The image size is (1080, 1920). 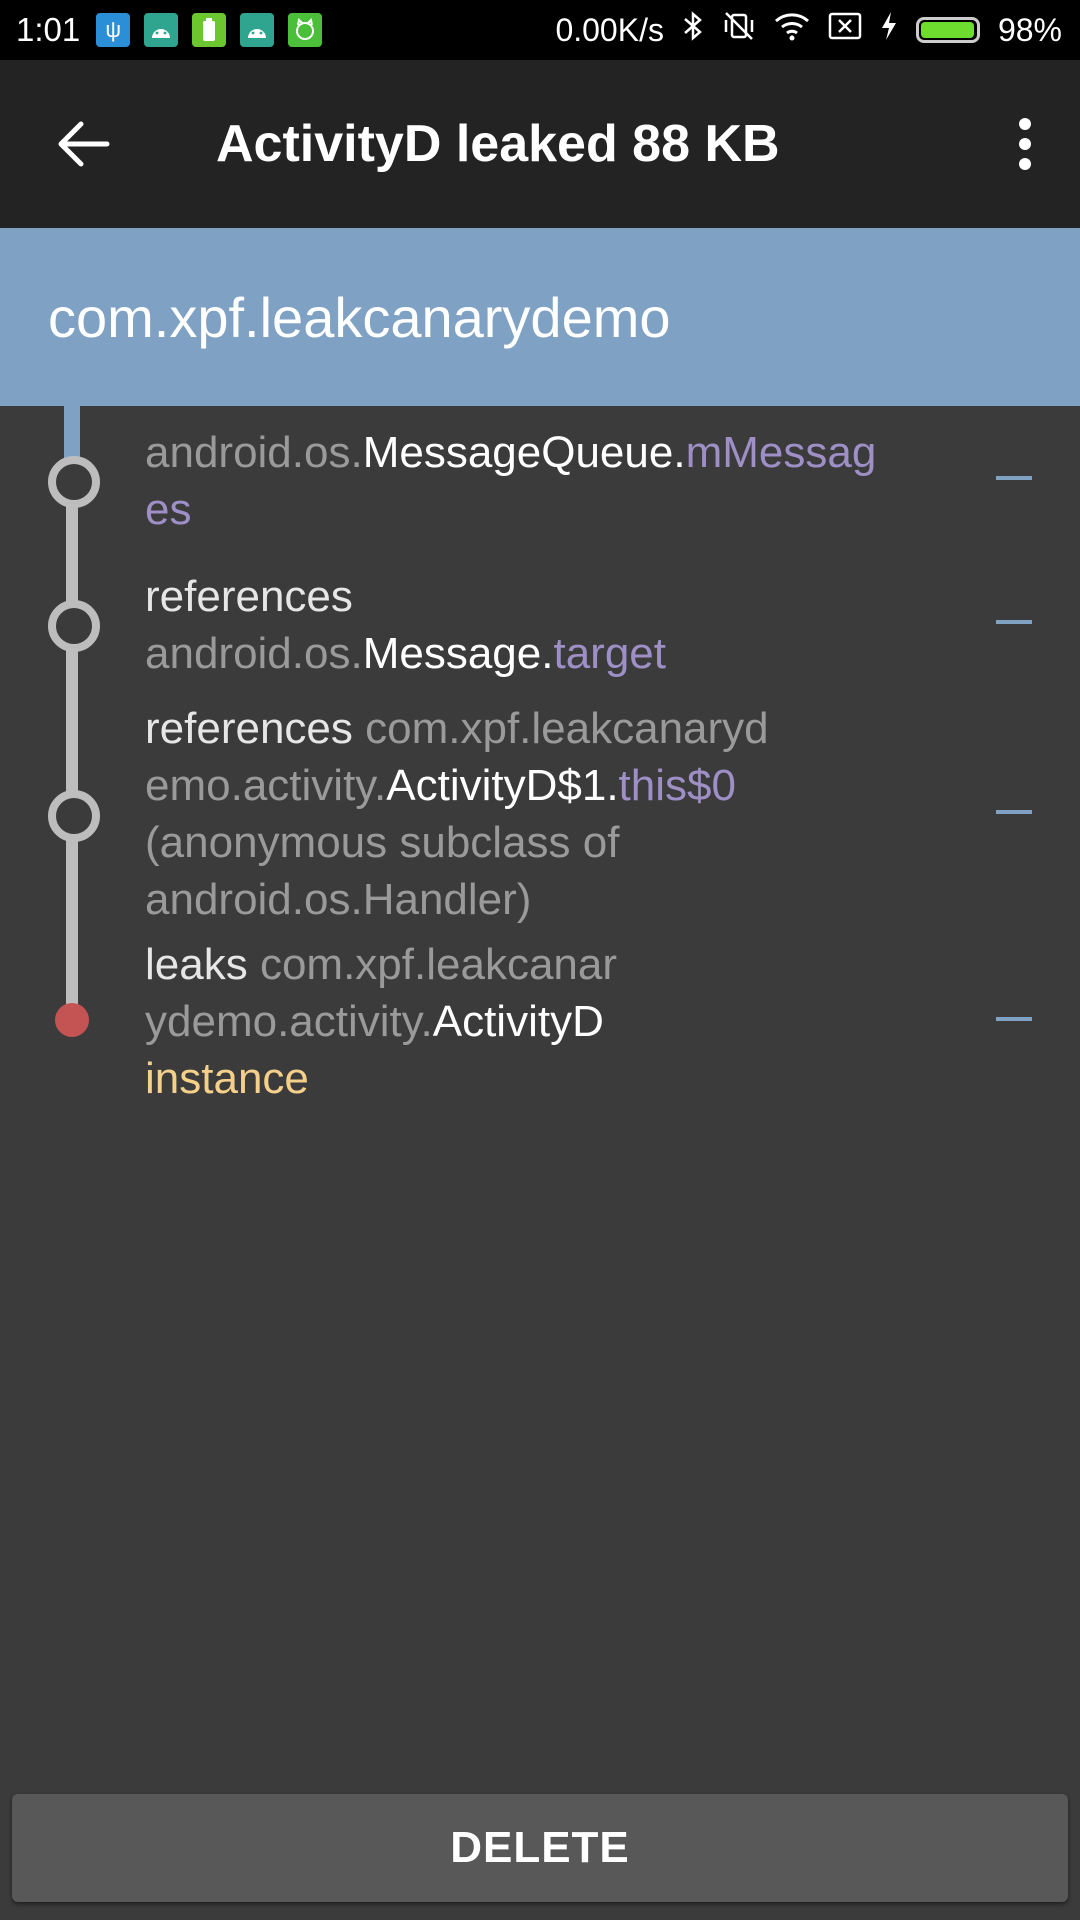 I want to click on package-text: emo.activity., so click(x=266, y=785).